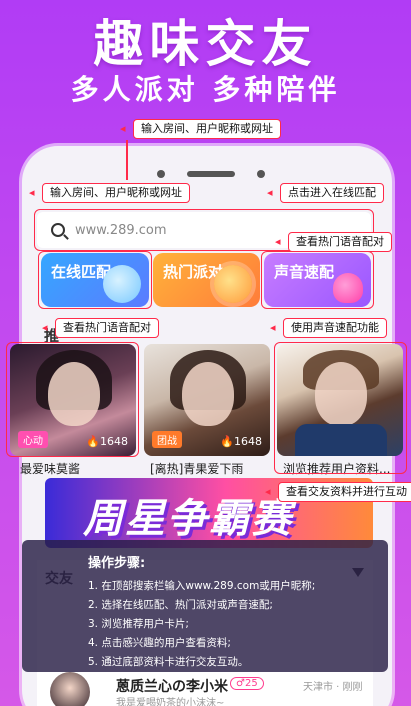  I want to click on hero-subtitle: 多人派对 多种陪伴, so click(205, 89).